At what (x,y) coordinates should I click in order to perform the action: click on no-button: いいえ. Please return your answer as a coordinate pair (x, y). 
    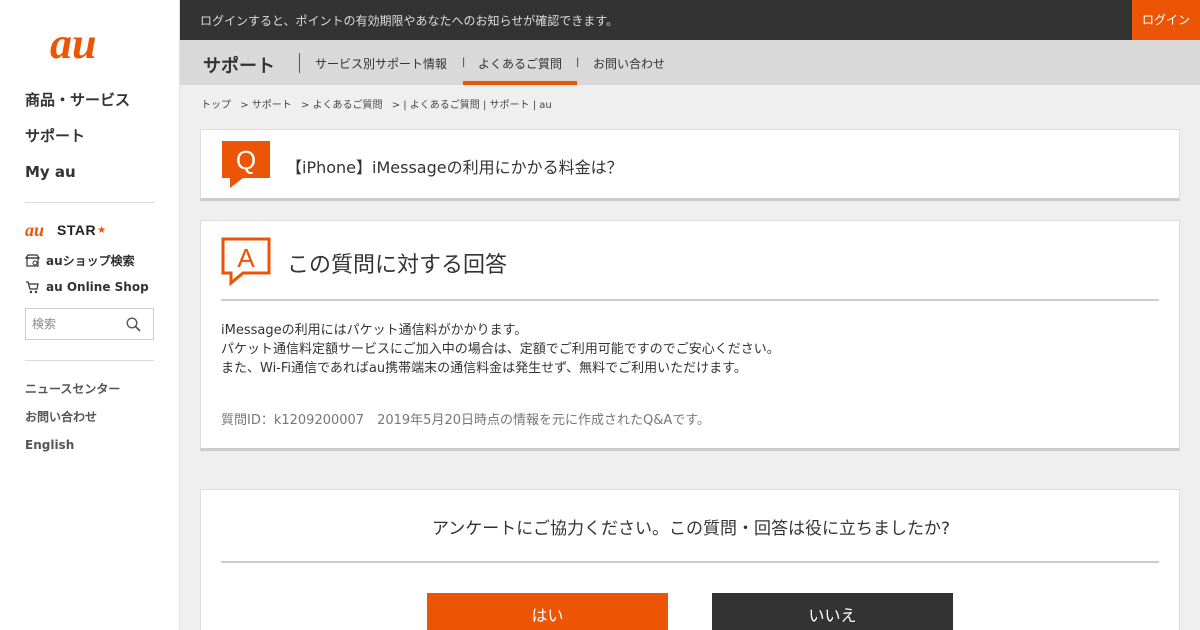
    Looking at the image, I should click on (832, 611).